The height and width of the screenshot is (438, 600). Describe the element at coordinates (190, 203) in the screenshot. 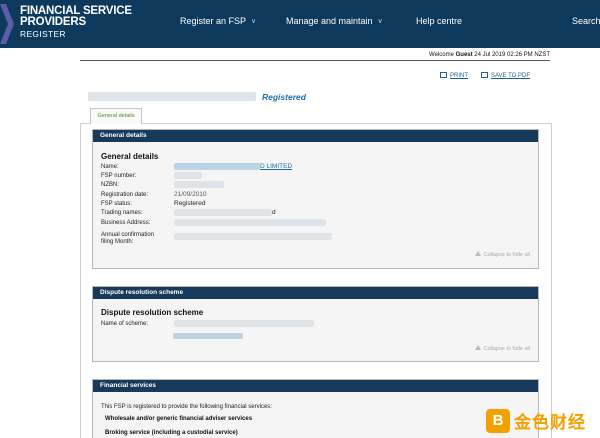

I see `field-value-fsp-status: Registered` at that location.